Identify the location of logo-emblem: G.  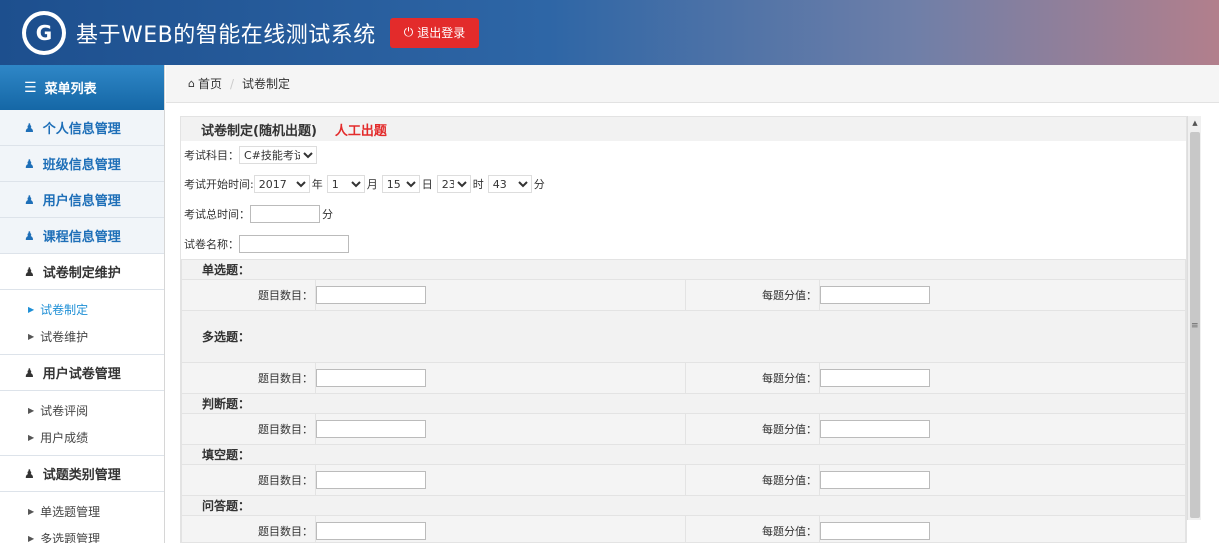
(44, 32).